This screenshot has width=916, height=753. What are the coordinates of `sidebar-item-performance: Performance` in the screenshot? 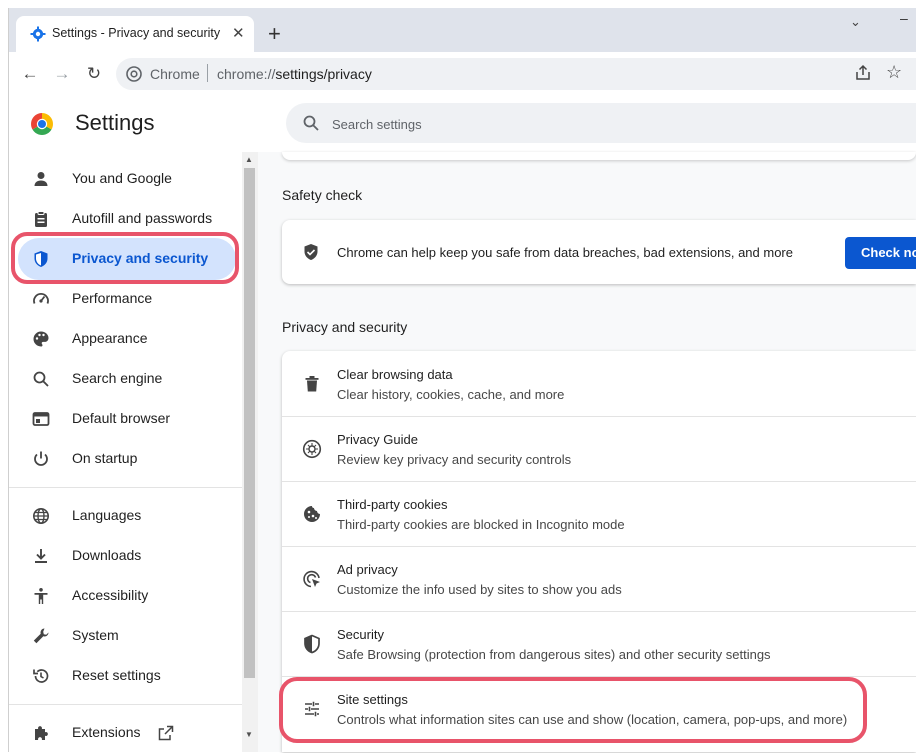 It's located at (125, 299).